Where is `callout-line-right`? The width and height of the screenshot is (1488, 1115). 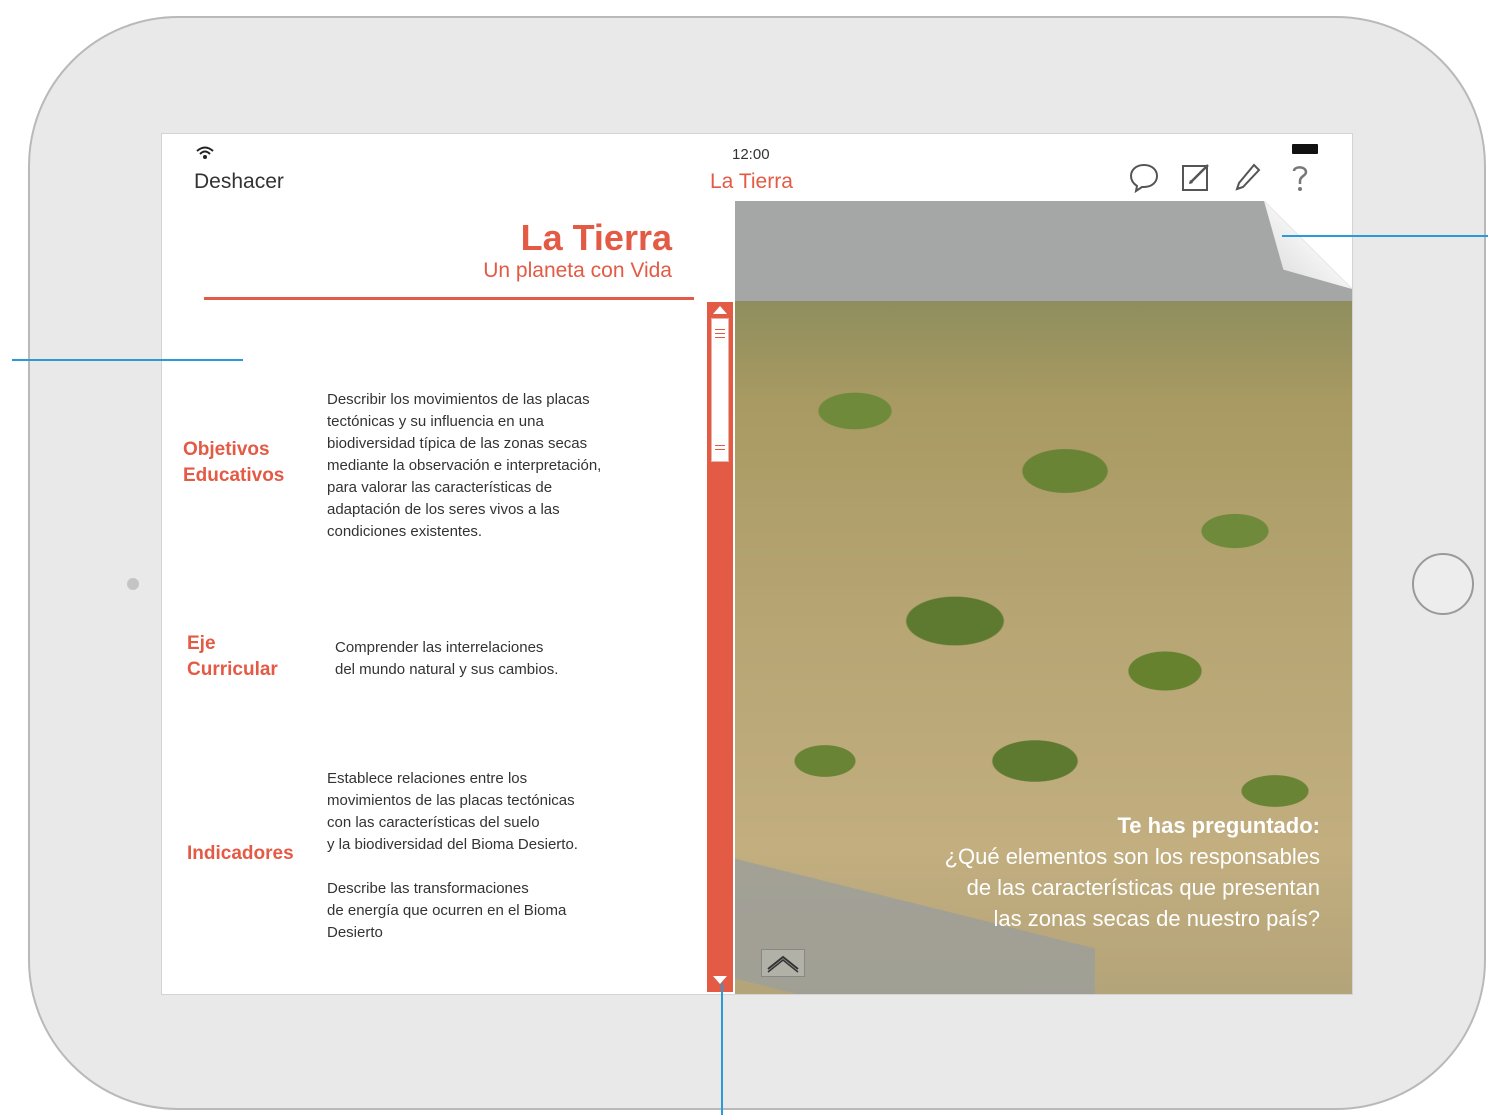
callout-line-right is located at coordinates (1385, 236).